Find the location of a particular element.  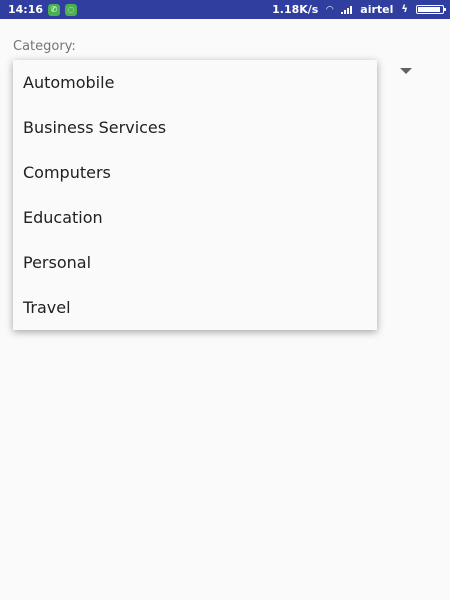

phone-icon: ✆ is located at coordinates (54, 9).